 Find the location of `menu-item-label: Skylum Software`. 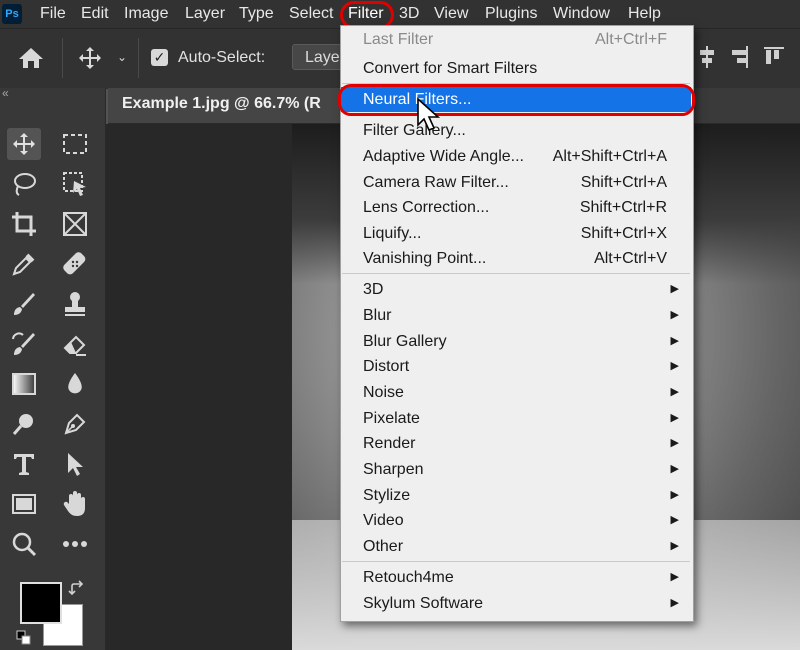

menu-item-label: Skylum Software is located at coordinates (423, 603).